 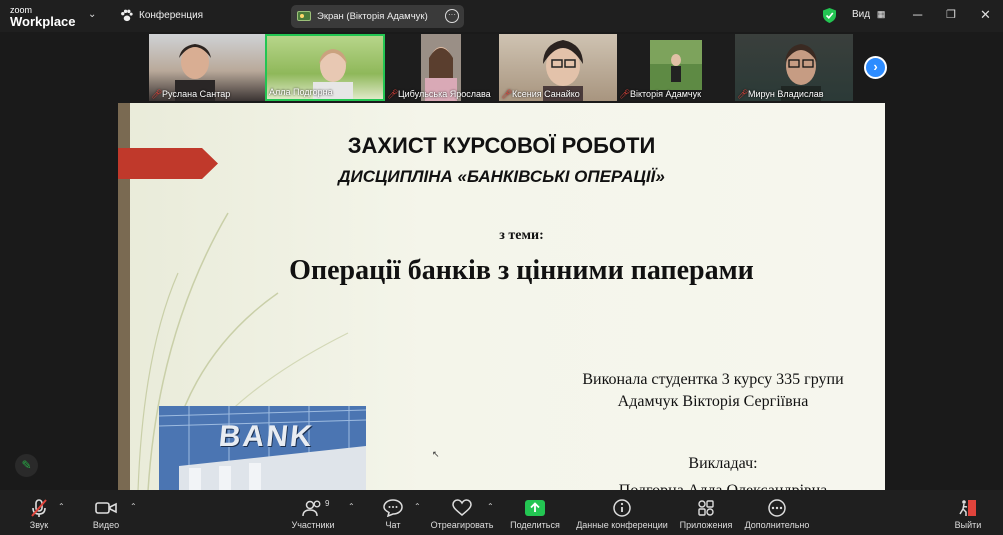 I want to click on chat-options-caret: ⌃, so click(x=417, y=506).